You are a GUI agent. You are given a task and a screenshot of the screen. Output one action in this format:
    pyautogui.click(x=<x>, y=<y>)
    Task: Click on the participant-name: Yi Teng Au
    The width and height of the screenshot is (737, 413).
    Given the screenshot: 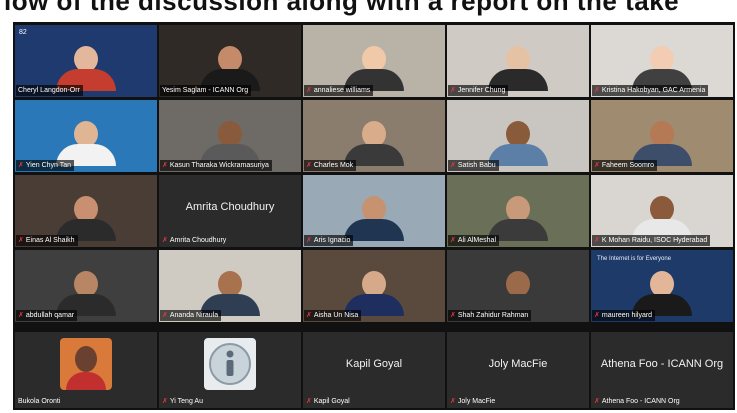 What is the action you would take?
    pyautogui.click(x=186, y=401)
    